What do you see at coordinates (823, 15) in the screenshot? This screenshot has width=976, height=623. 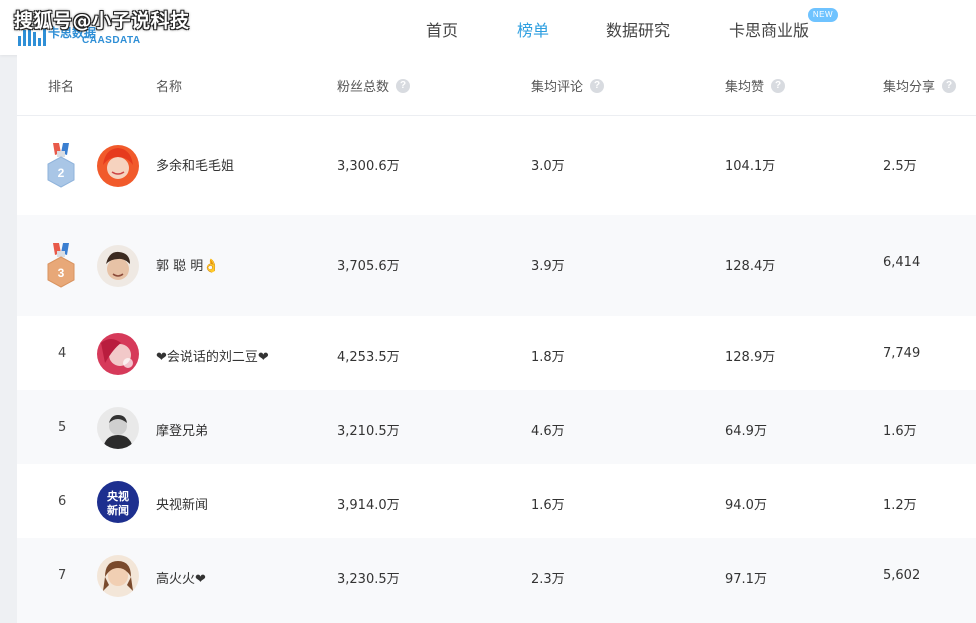 I see `new-badge: NEW` at bounding box center [823, 15].